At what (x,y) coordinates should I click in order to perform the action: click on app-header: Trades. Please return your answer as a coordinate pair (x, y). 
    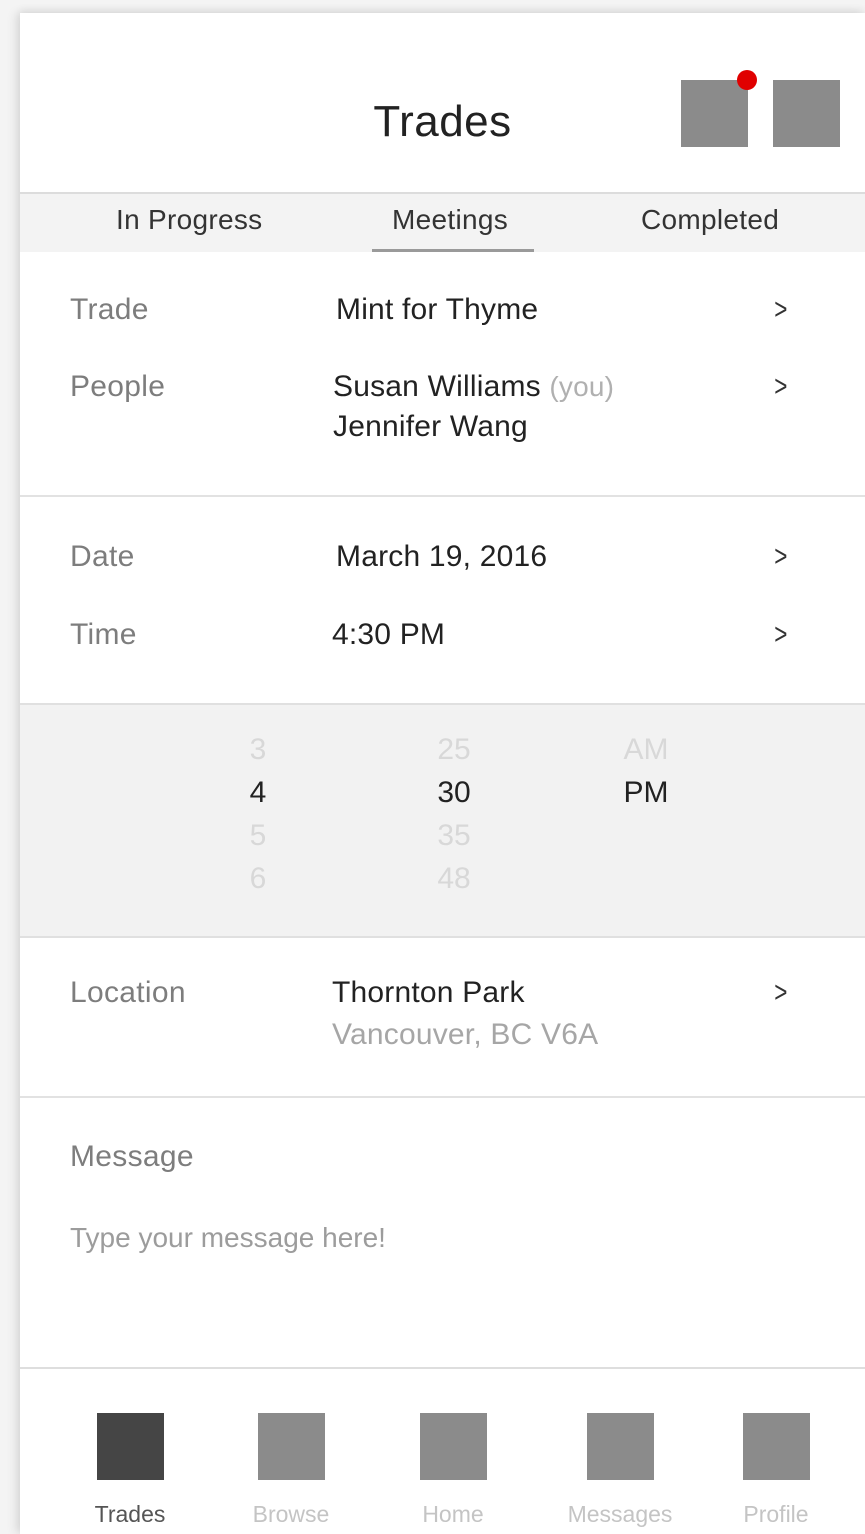
    Looking at the image, I should click on (442, 103).